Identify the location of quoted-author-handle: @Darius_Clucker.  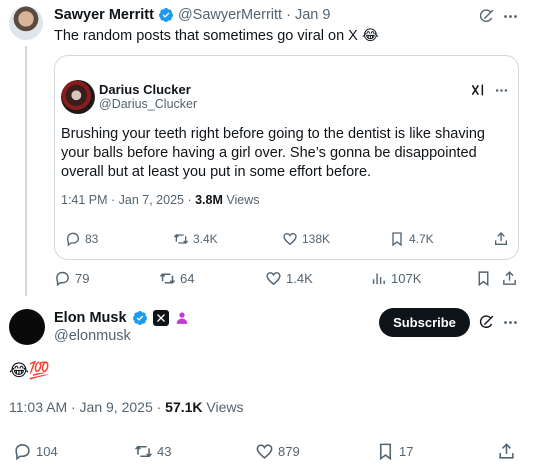
(148, 104).